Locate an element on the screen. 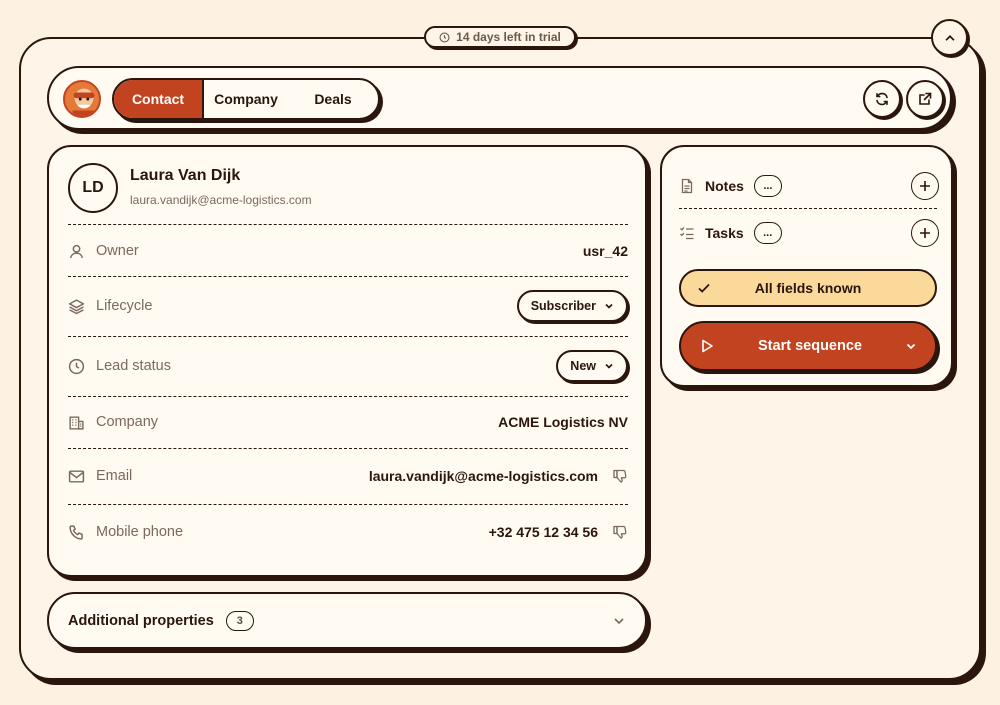 The height and width of the screenshot is (705, 1000). phone-value: +32 475 12 34 56 is located at coordinates (543, 532).